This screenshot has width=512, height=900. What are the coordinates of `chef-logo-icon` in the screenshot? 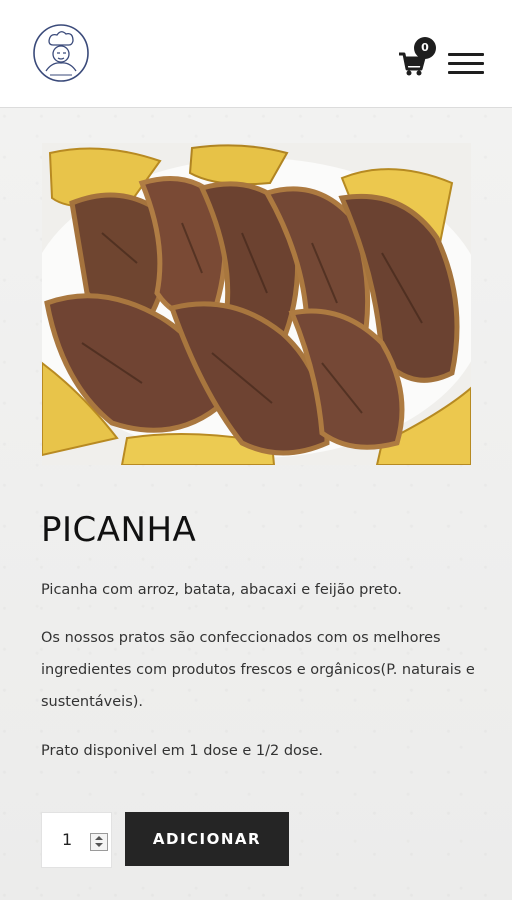 It's located at (61, 53).